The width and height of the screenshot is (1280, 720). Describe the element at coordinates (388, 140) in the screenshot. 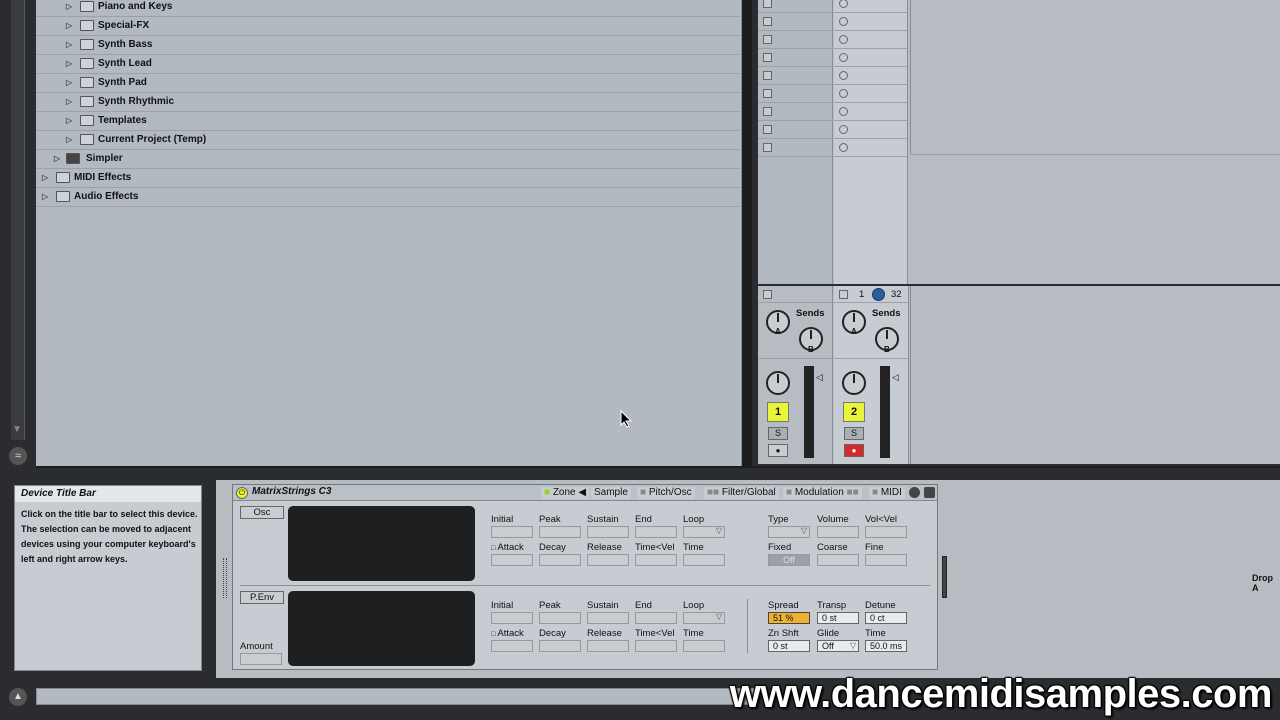

I see `list-item: ▷ Current Project (Temp)` at that location.